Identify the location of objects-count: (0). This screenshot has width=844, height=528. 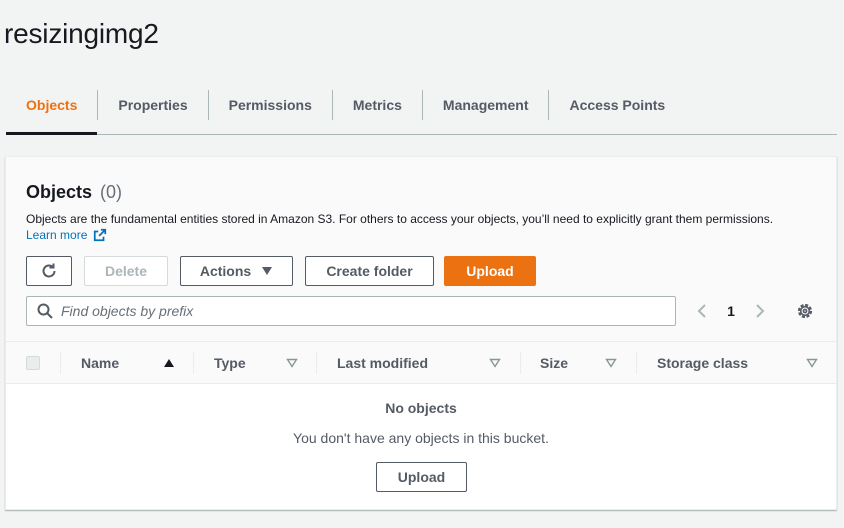
(111, 192).